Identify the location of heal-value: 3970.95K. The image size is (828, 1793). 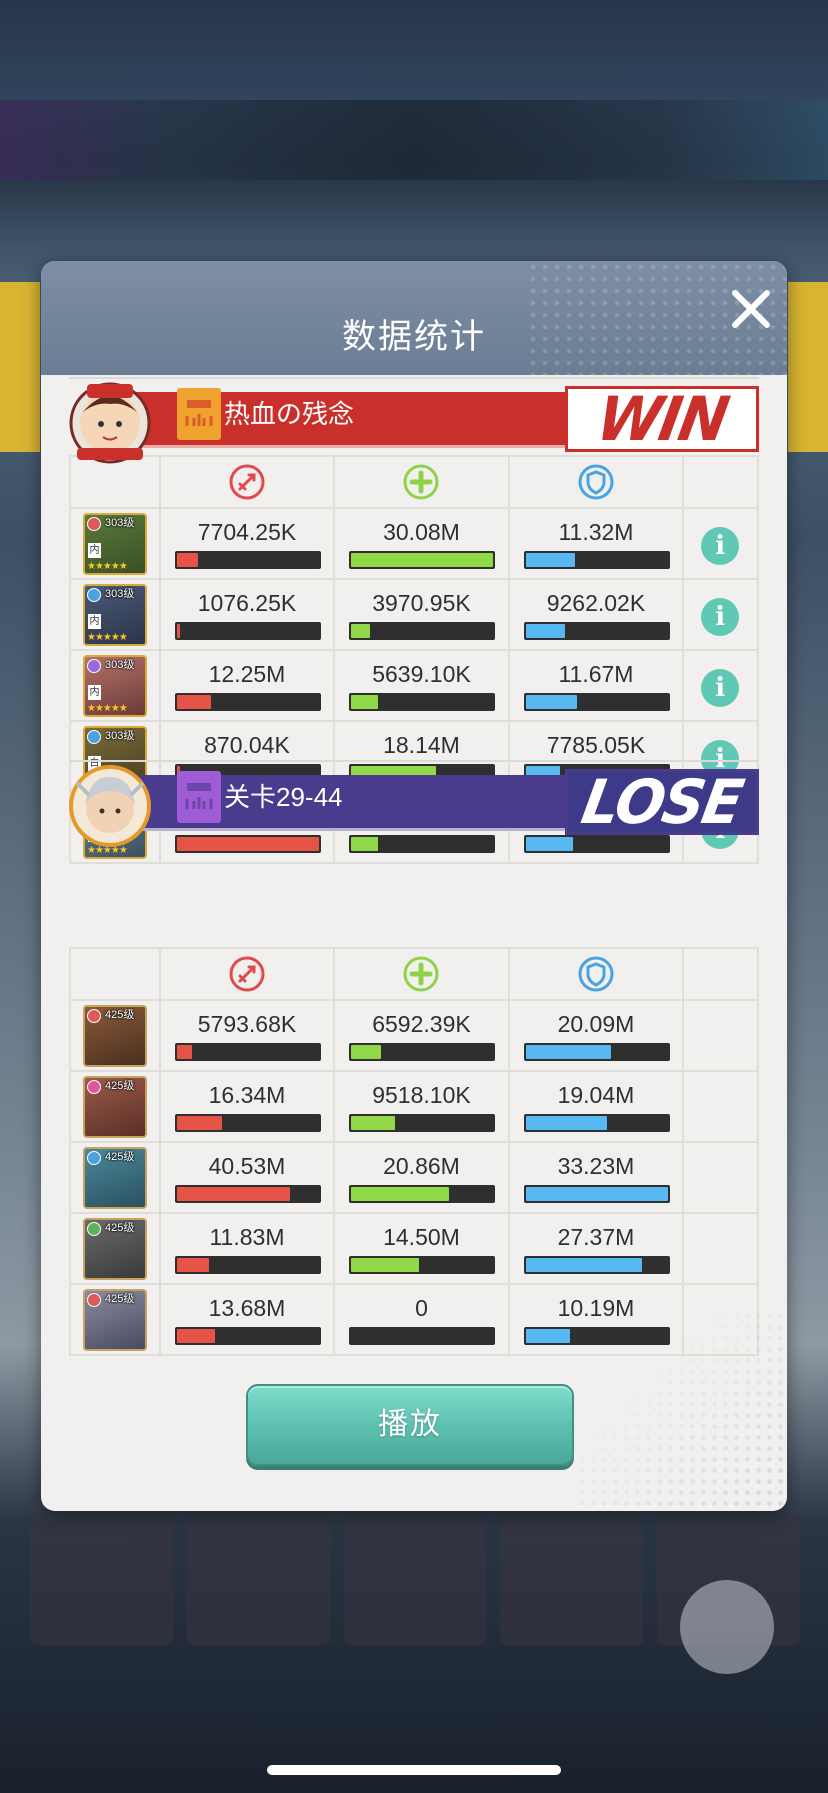
(421, 603).